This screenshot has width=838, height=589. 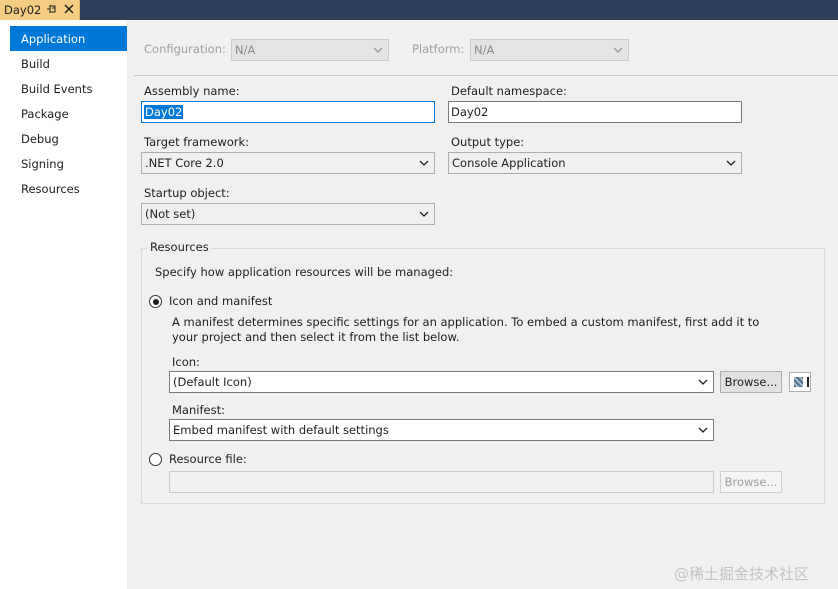 What do you see at coordinates (57, 88) in the screenshot?
I see `sidebar-item-label: Build Events` at bounding box center [57, 88].